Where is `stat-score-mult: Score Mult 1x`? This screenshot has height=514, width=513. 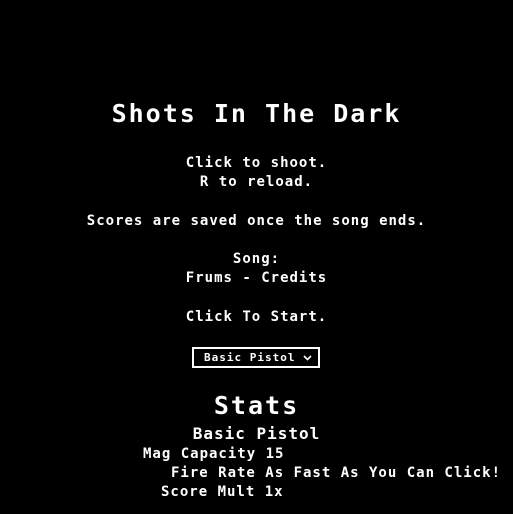 stat-score-mult: Score Mult 1x is located at coordinates (222, 492).